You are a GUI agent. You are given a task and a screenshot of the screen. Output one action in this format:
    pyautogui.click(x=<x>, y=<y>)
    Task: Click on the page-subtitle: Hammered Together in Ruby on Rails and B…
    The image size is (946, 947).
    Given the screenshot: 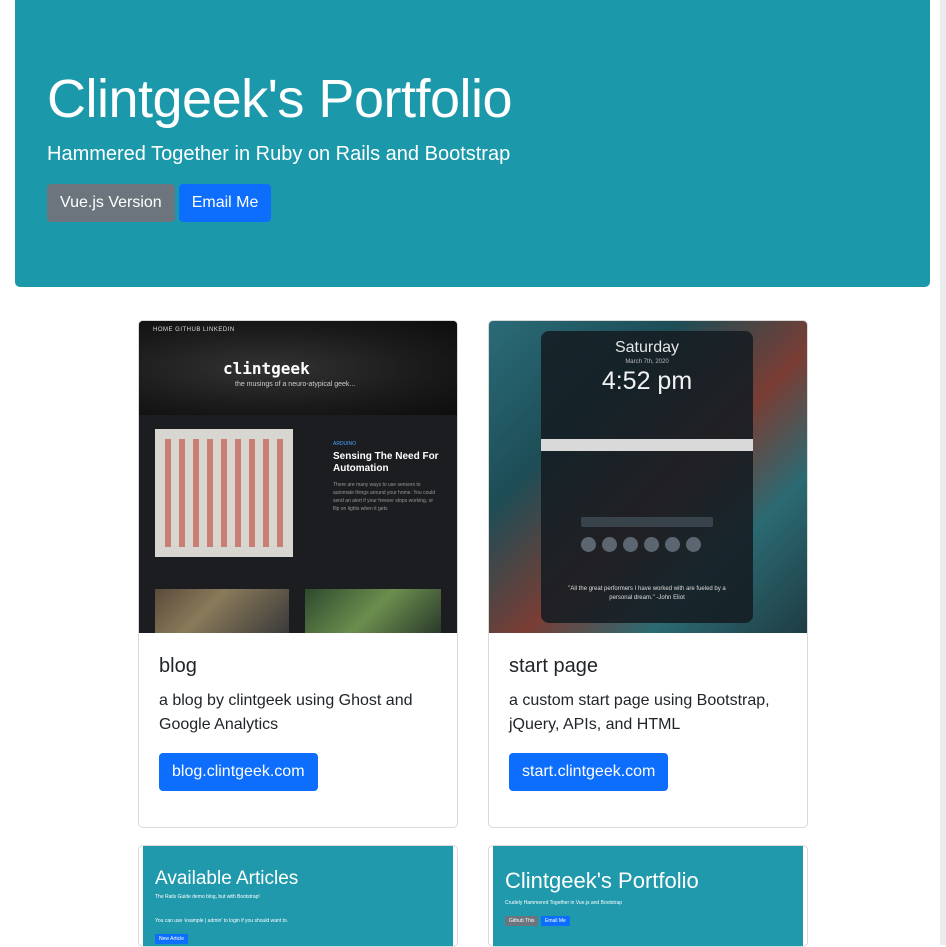 What is the action you would take?
    pyautogui.click(x=279, y=154)
    